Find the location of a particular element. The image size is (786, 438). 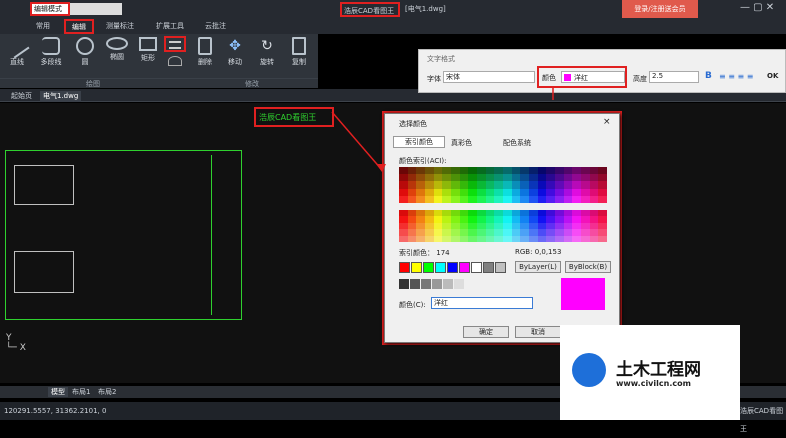

tab-measure: 测量标注 is located at coordinates (120, 26).